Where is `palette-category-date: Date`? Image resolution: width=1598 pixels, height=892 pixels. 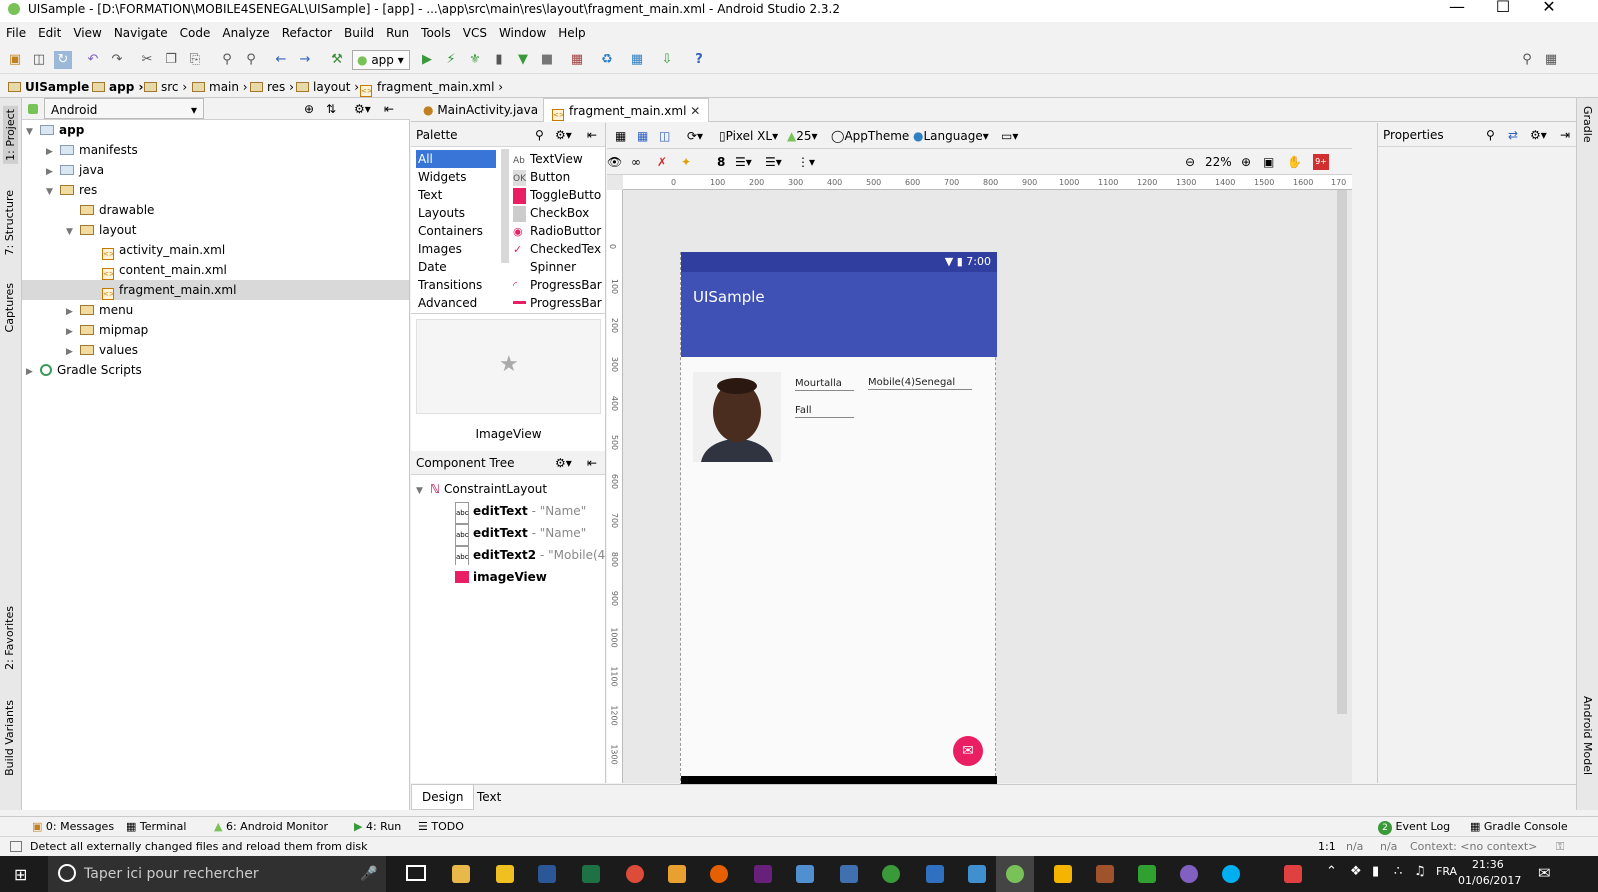
palette-category-date: Date is located at coordinates (456, 267).